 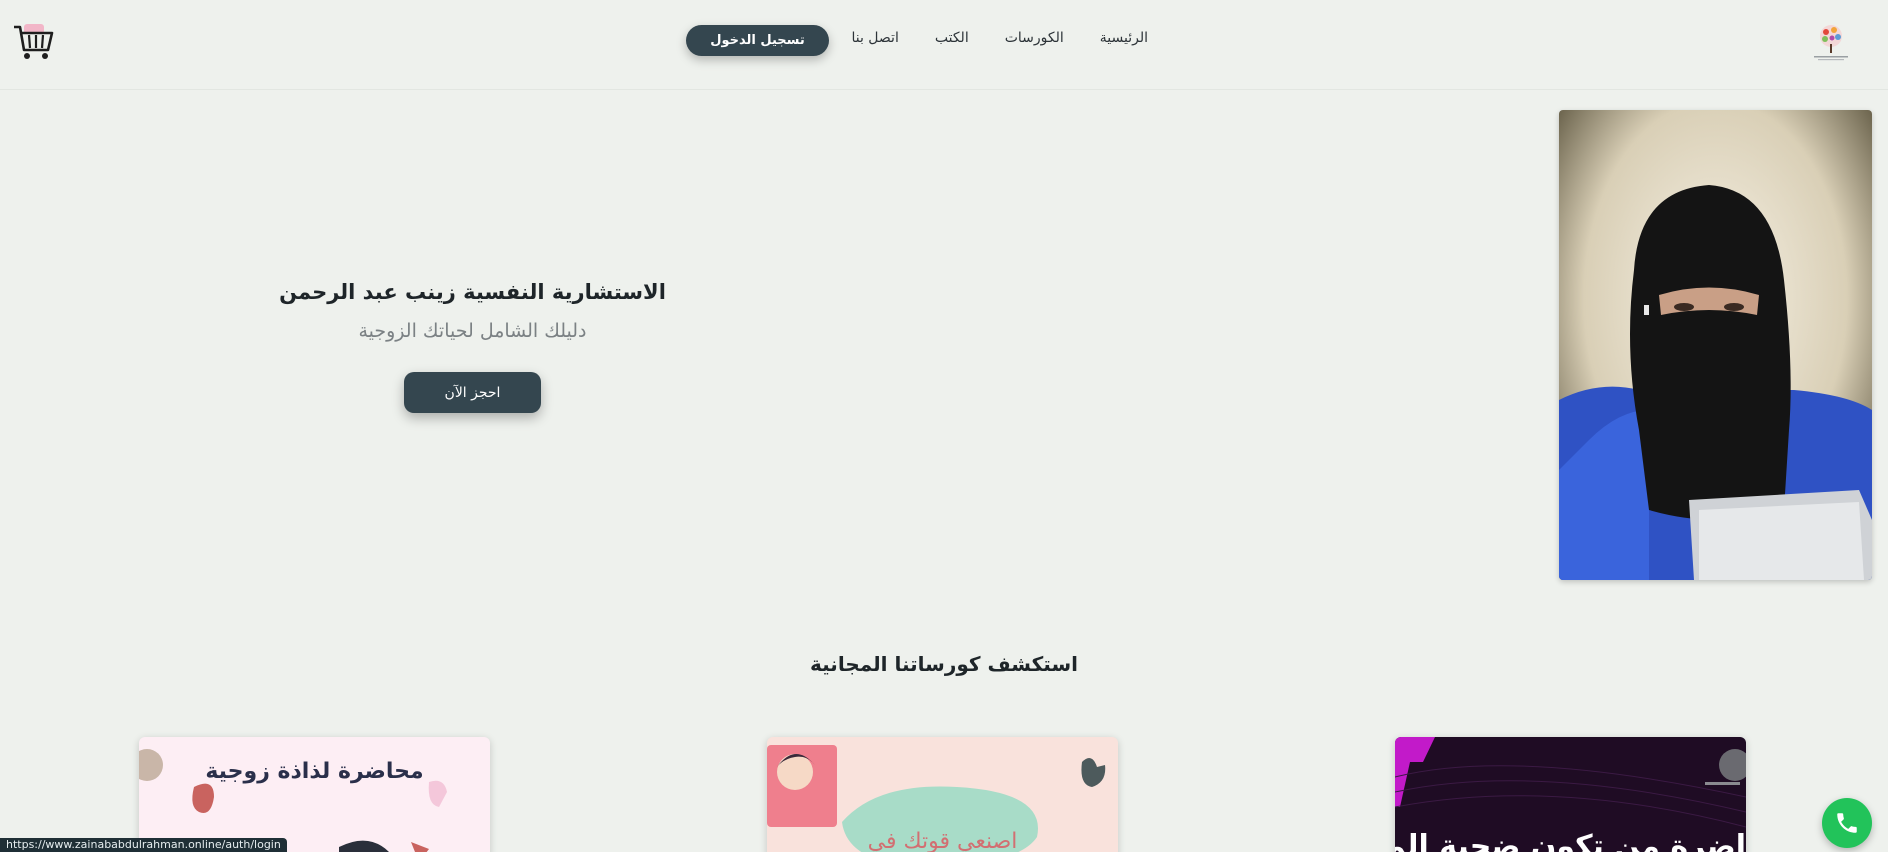 I want to click on book-now-button: احجز الآن, so click(x=472, y=392).